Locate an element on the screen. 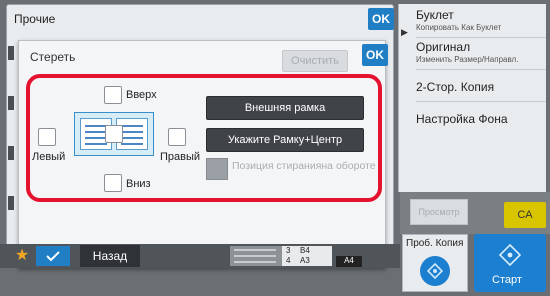 The image size is (550, 296). function-item-label: Буклет is located at coordinates (435, 15).